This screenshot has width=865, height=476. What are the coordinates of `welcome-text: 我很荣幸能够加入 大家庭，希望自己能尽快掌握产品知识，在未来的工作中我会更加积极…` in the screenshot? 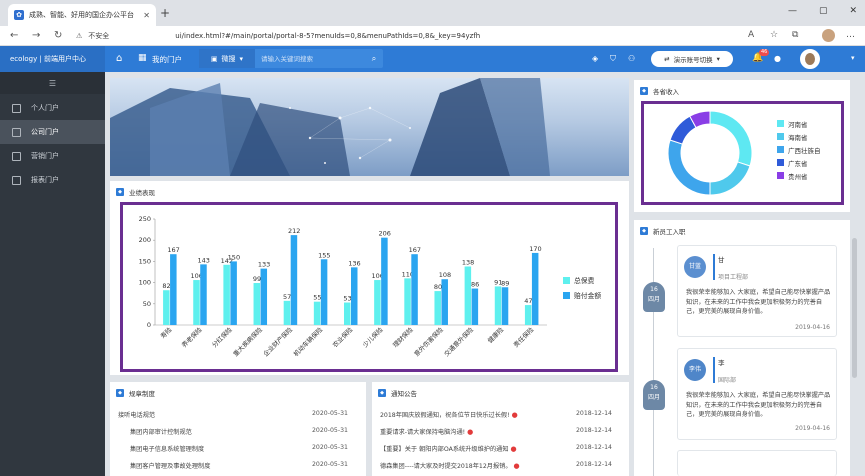 It's located at (758, 405).